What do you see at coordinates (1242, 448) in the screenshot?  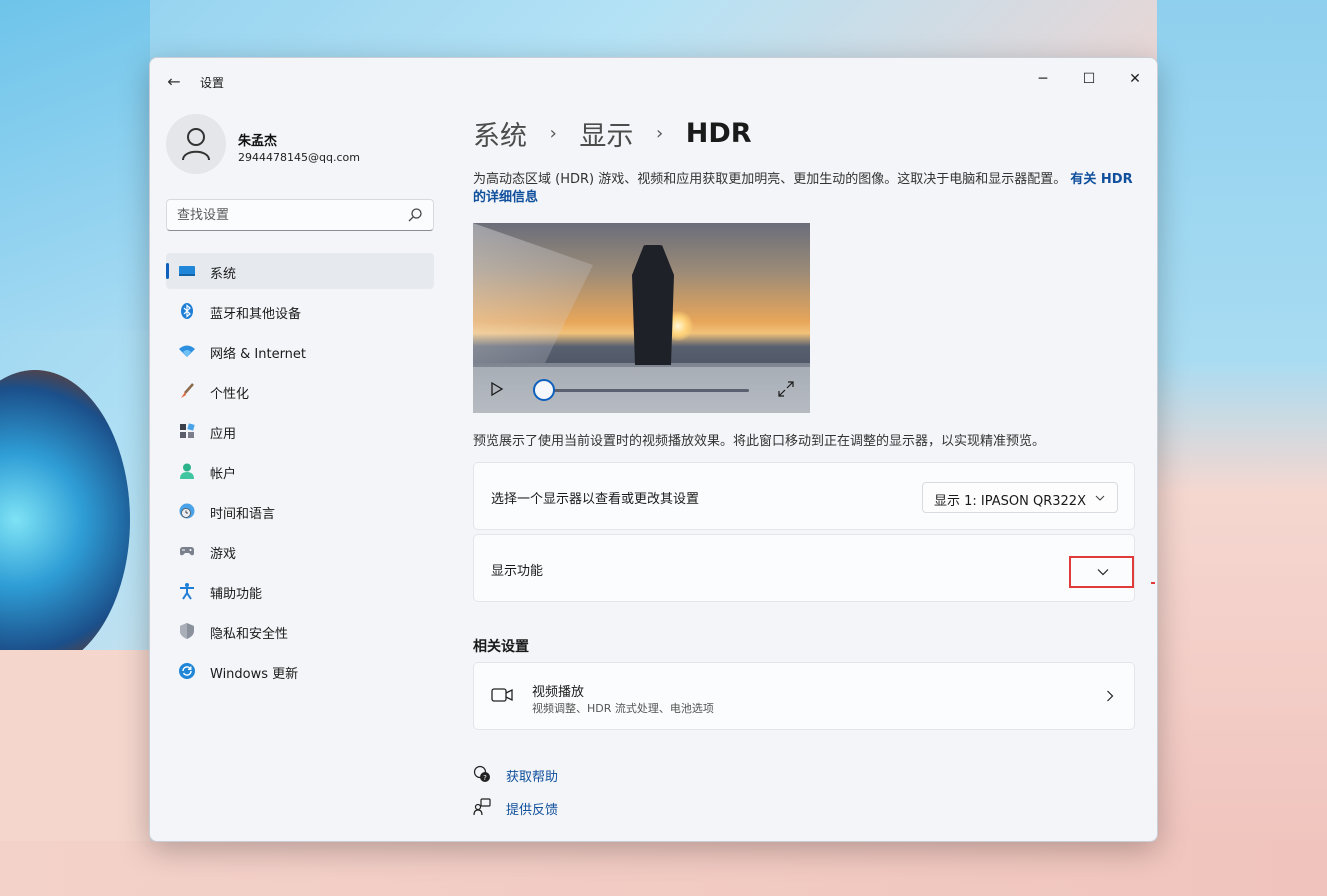 I see `wallpaper-right` at bounding box center [1242, 448].